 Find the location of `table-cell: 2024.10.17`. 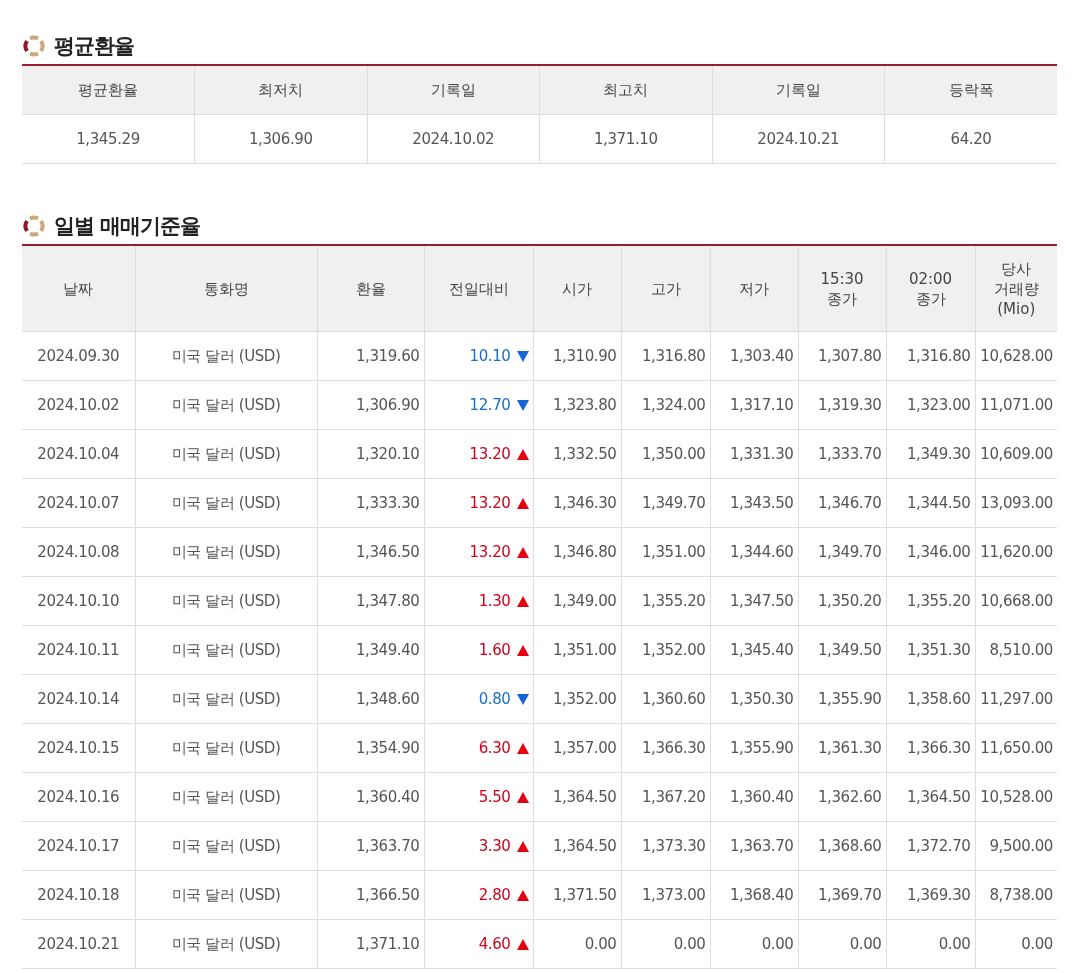

table-cell: 2024.10.17 is located at coordinates (78, 846).